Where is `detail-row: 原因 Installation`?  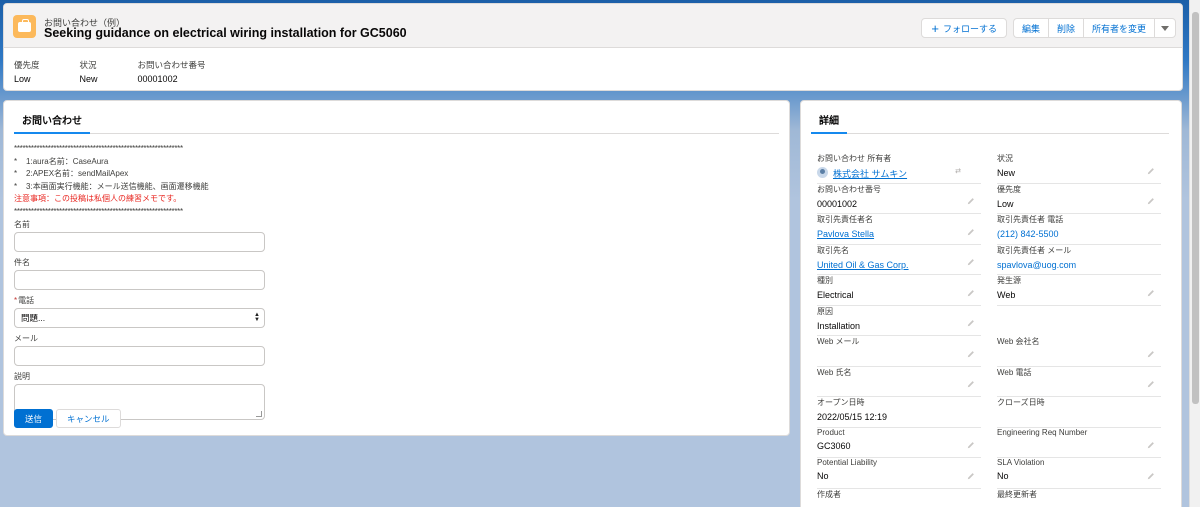
detail-row: 原因 Installation is located at coordinates (992, 321).